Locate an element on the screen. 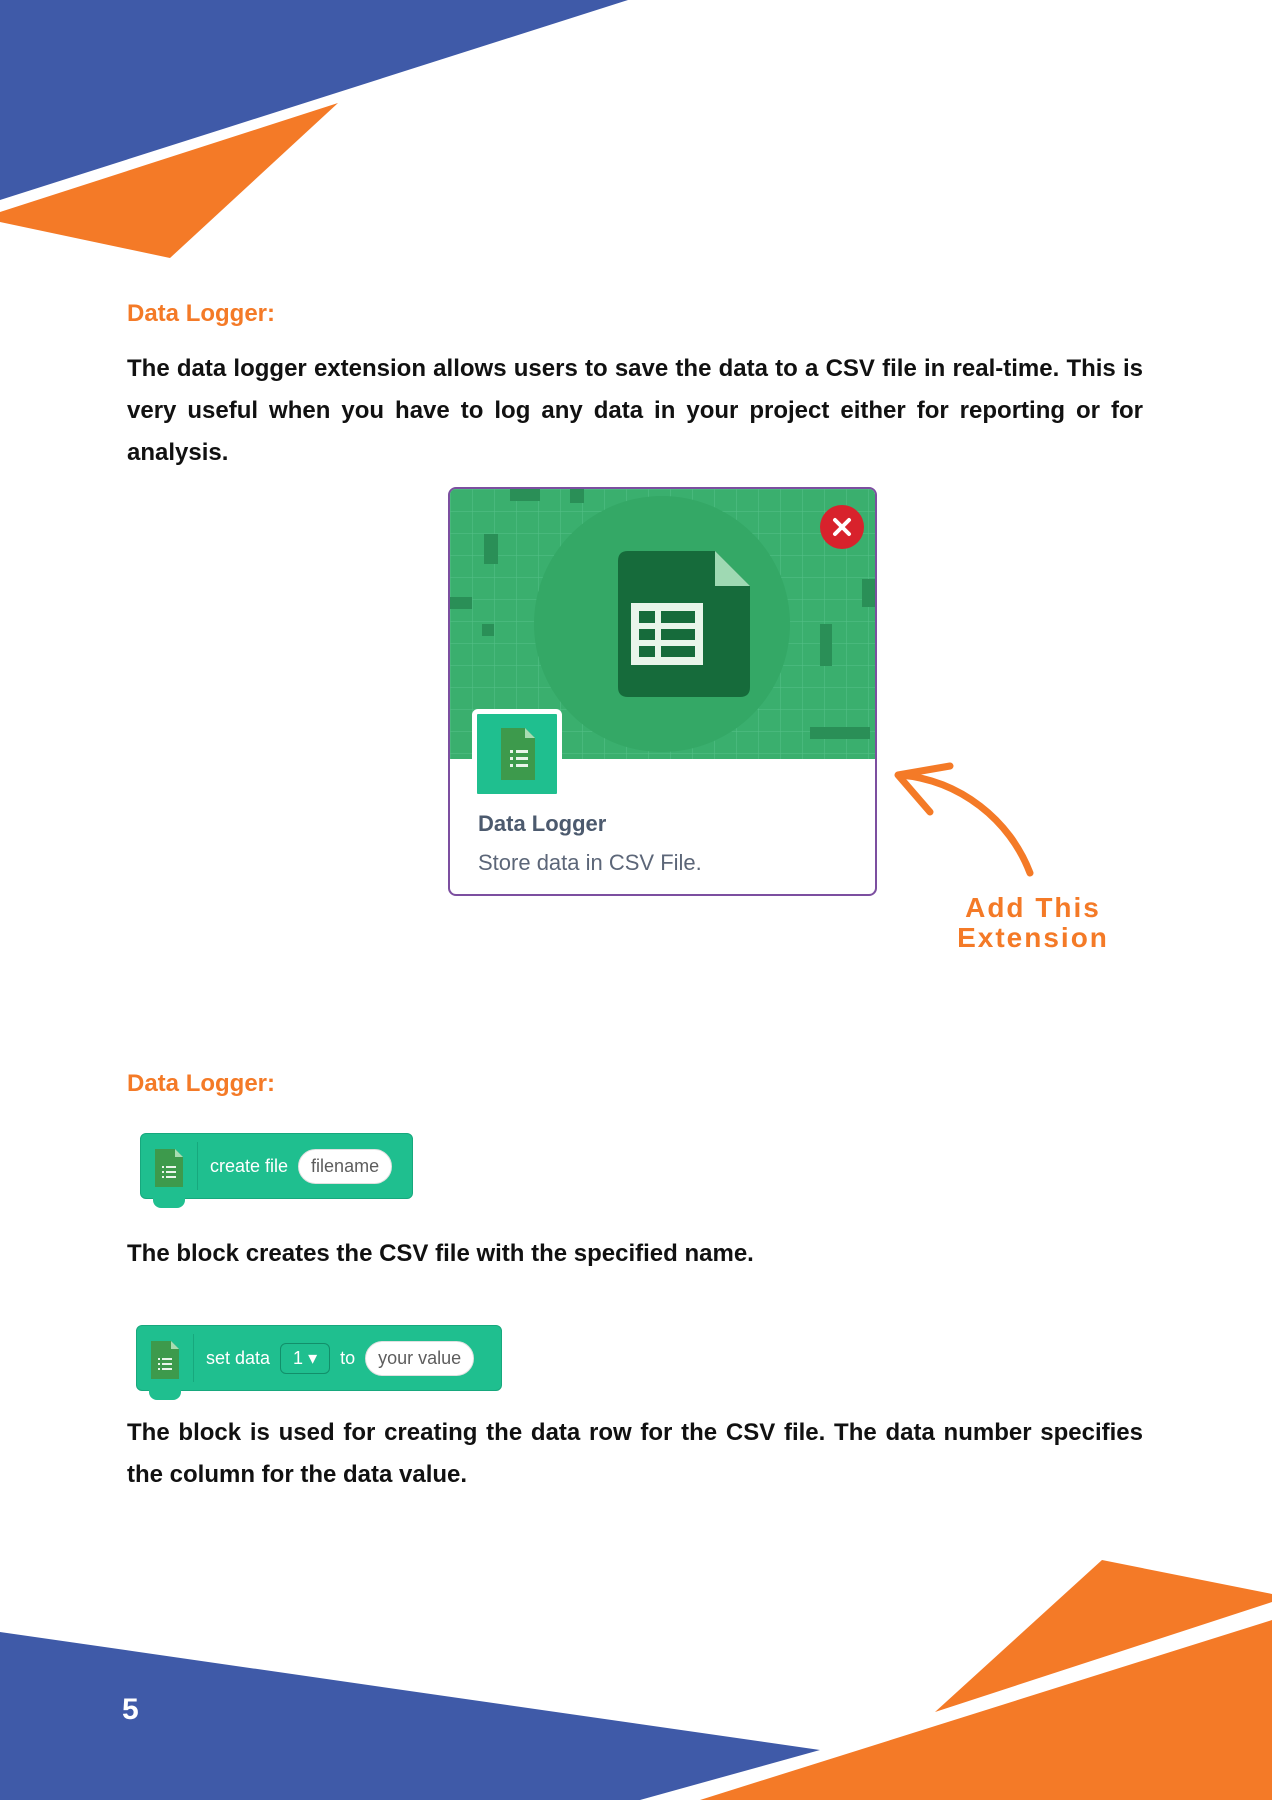 The width and height of the screenshot is (1272, 1800). spreadsheet-icon is located at coordinates (518, 754).